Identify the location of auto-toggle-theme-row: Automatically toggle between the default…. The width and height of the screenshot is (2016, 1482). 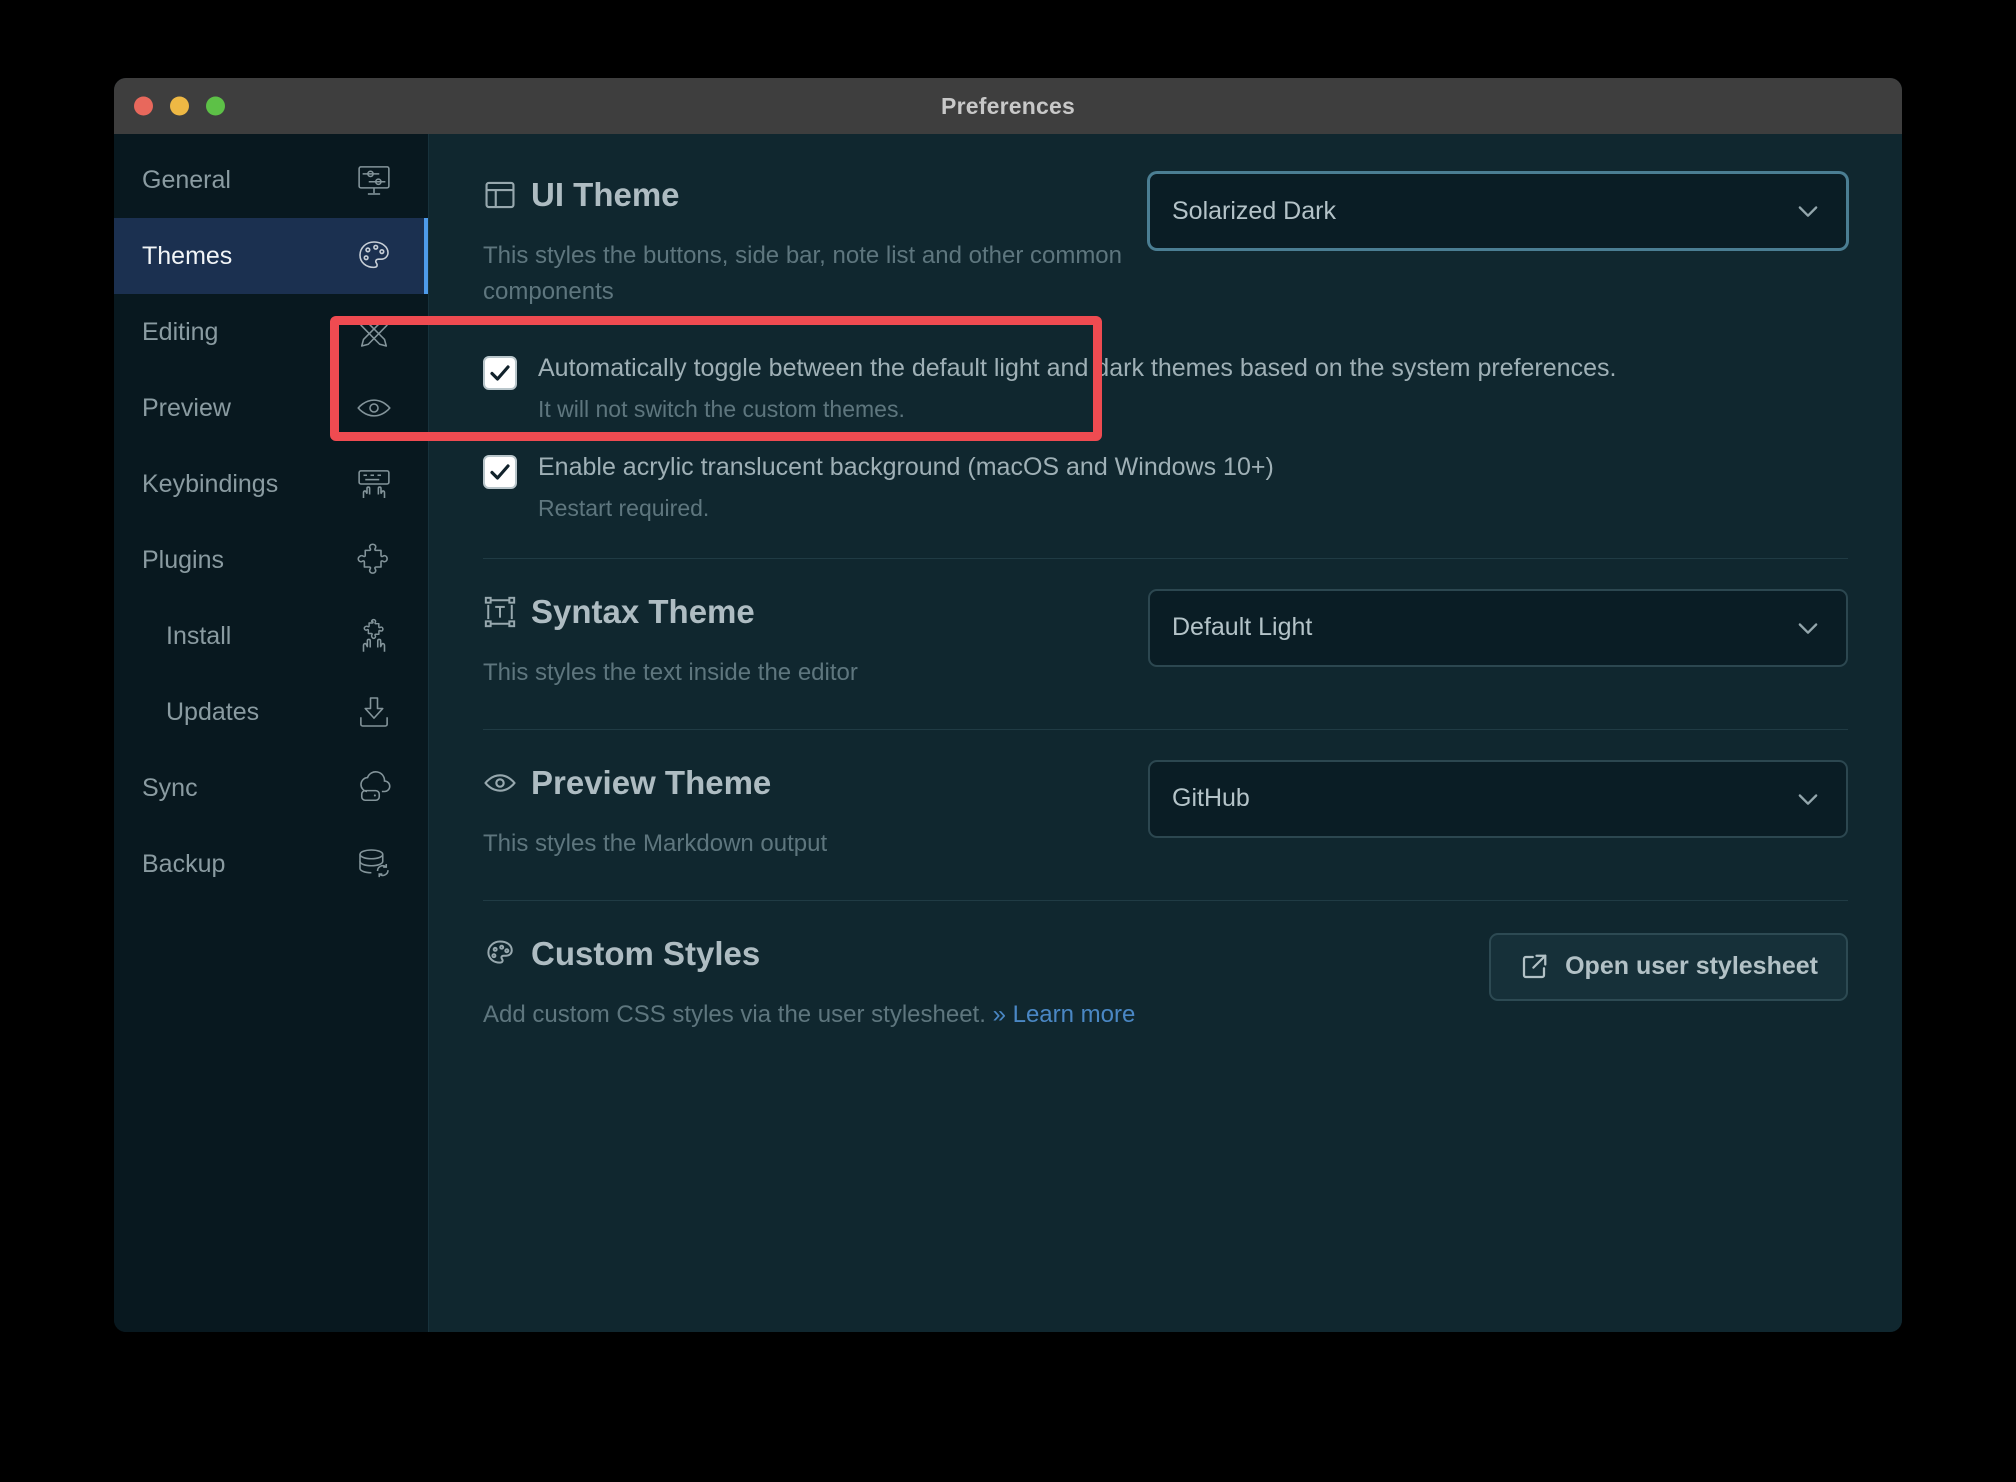
(1165, 387).